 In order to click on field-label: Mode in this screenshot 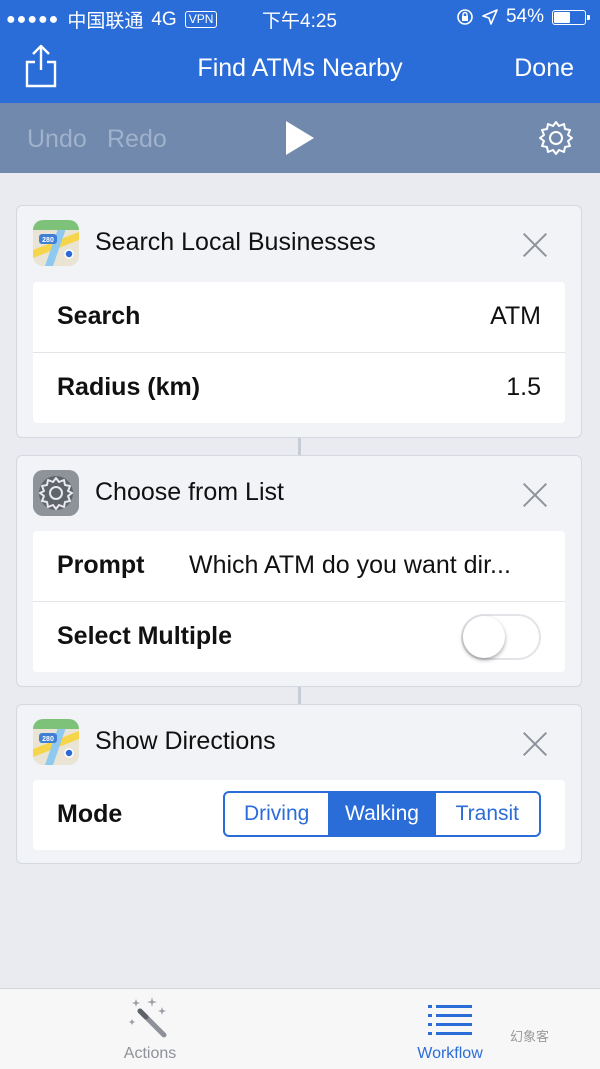, I will do `click(90, 814)`.